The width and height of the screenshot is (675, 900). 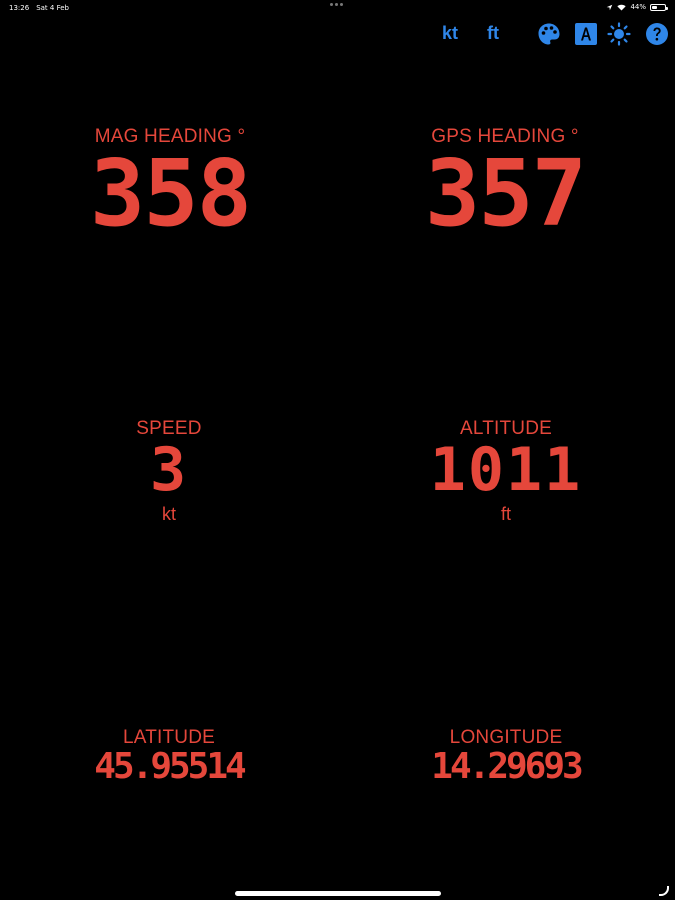 I want to click on font-icon, so click(x=586, y=34).